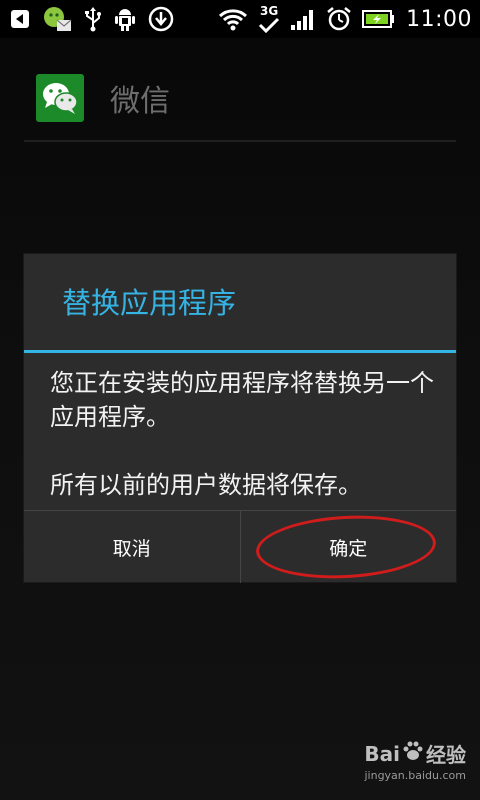 Image resolution: width=480 pixels, height=800 pixels. I want to click on status-bar-notifications, so click(92, 19).